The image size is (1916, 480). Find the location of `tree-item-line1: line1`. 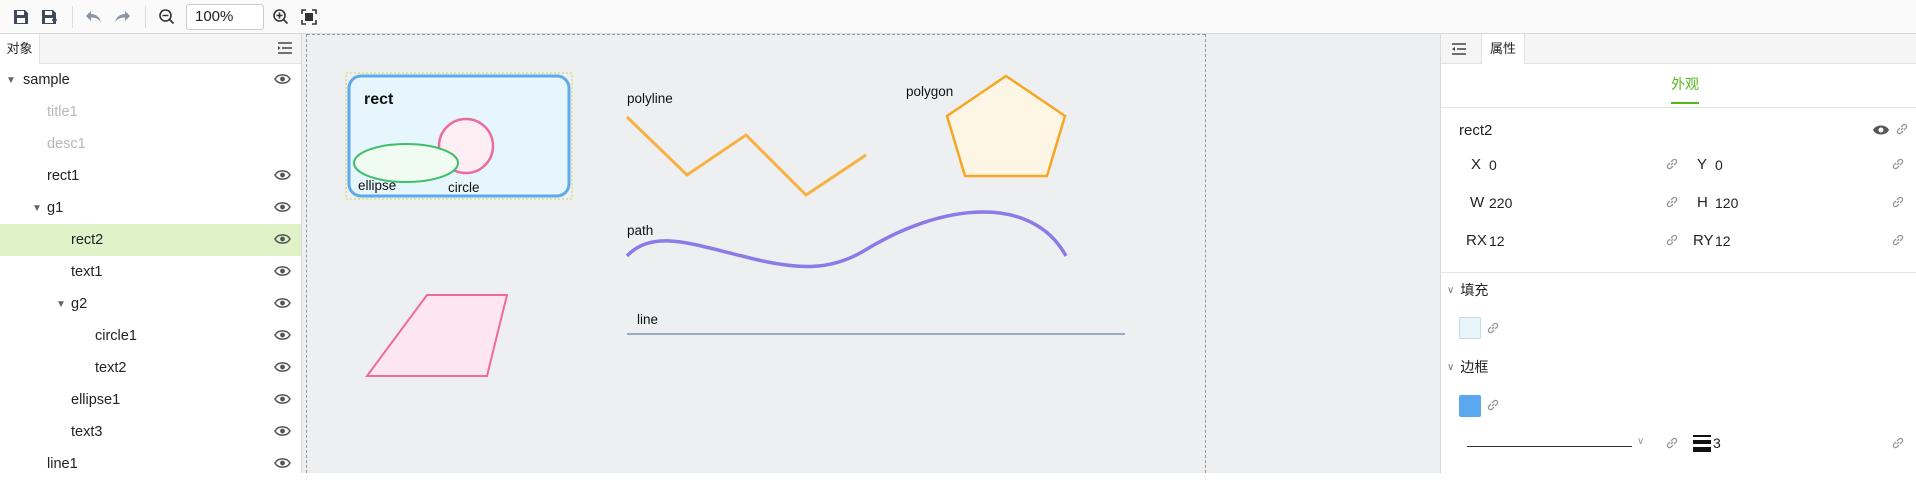

tree-item-line1: line1 is located at coordinates (150, 464).